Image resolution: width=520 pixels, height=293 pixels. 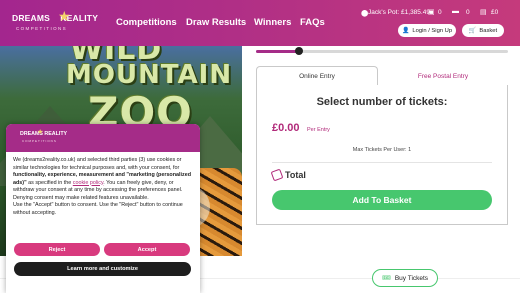 I want to click on credit-amount: £0, so click(x=495, y=12).